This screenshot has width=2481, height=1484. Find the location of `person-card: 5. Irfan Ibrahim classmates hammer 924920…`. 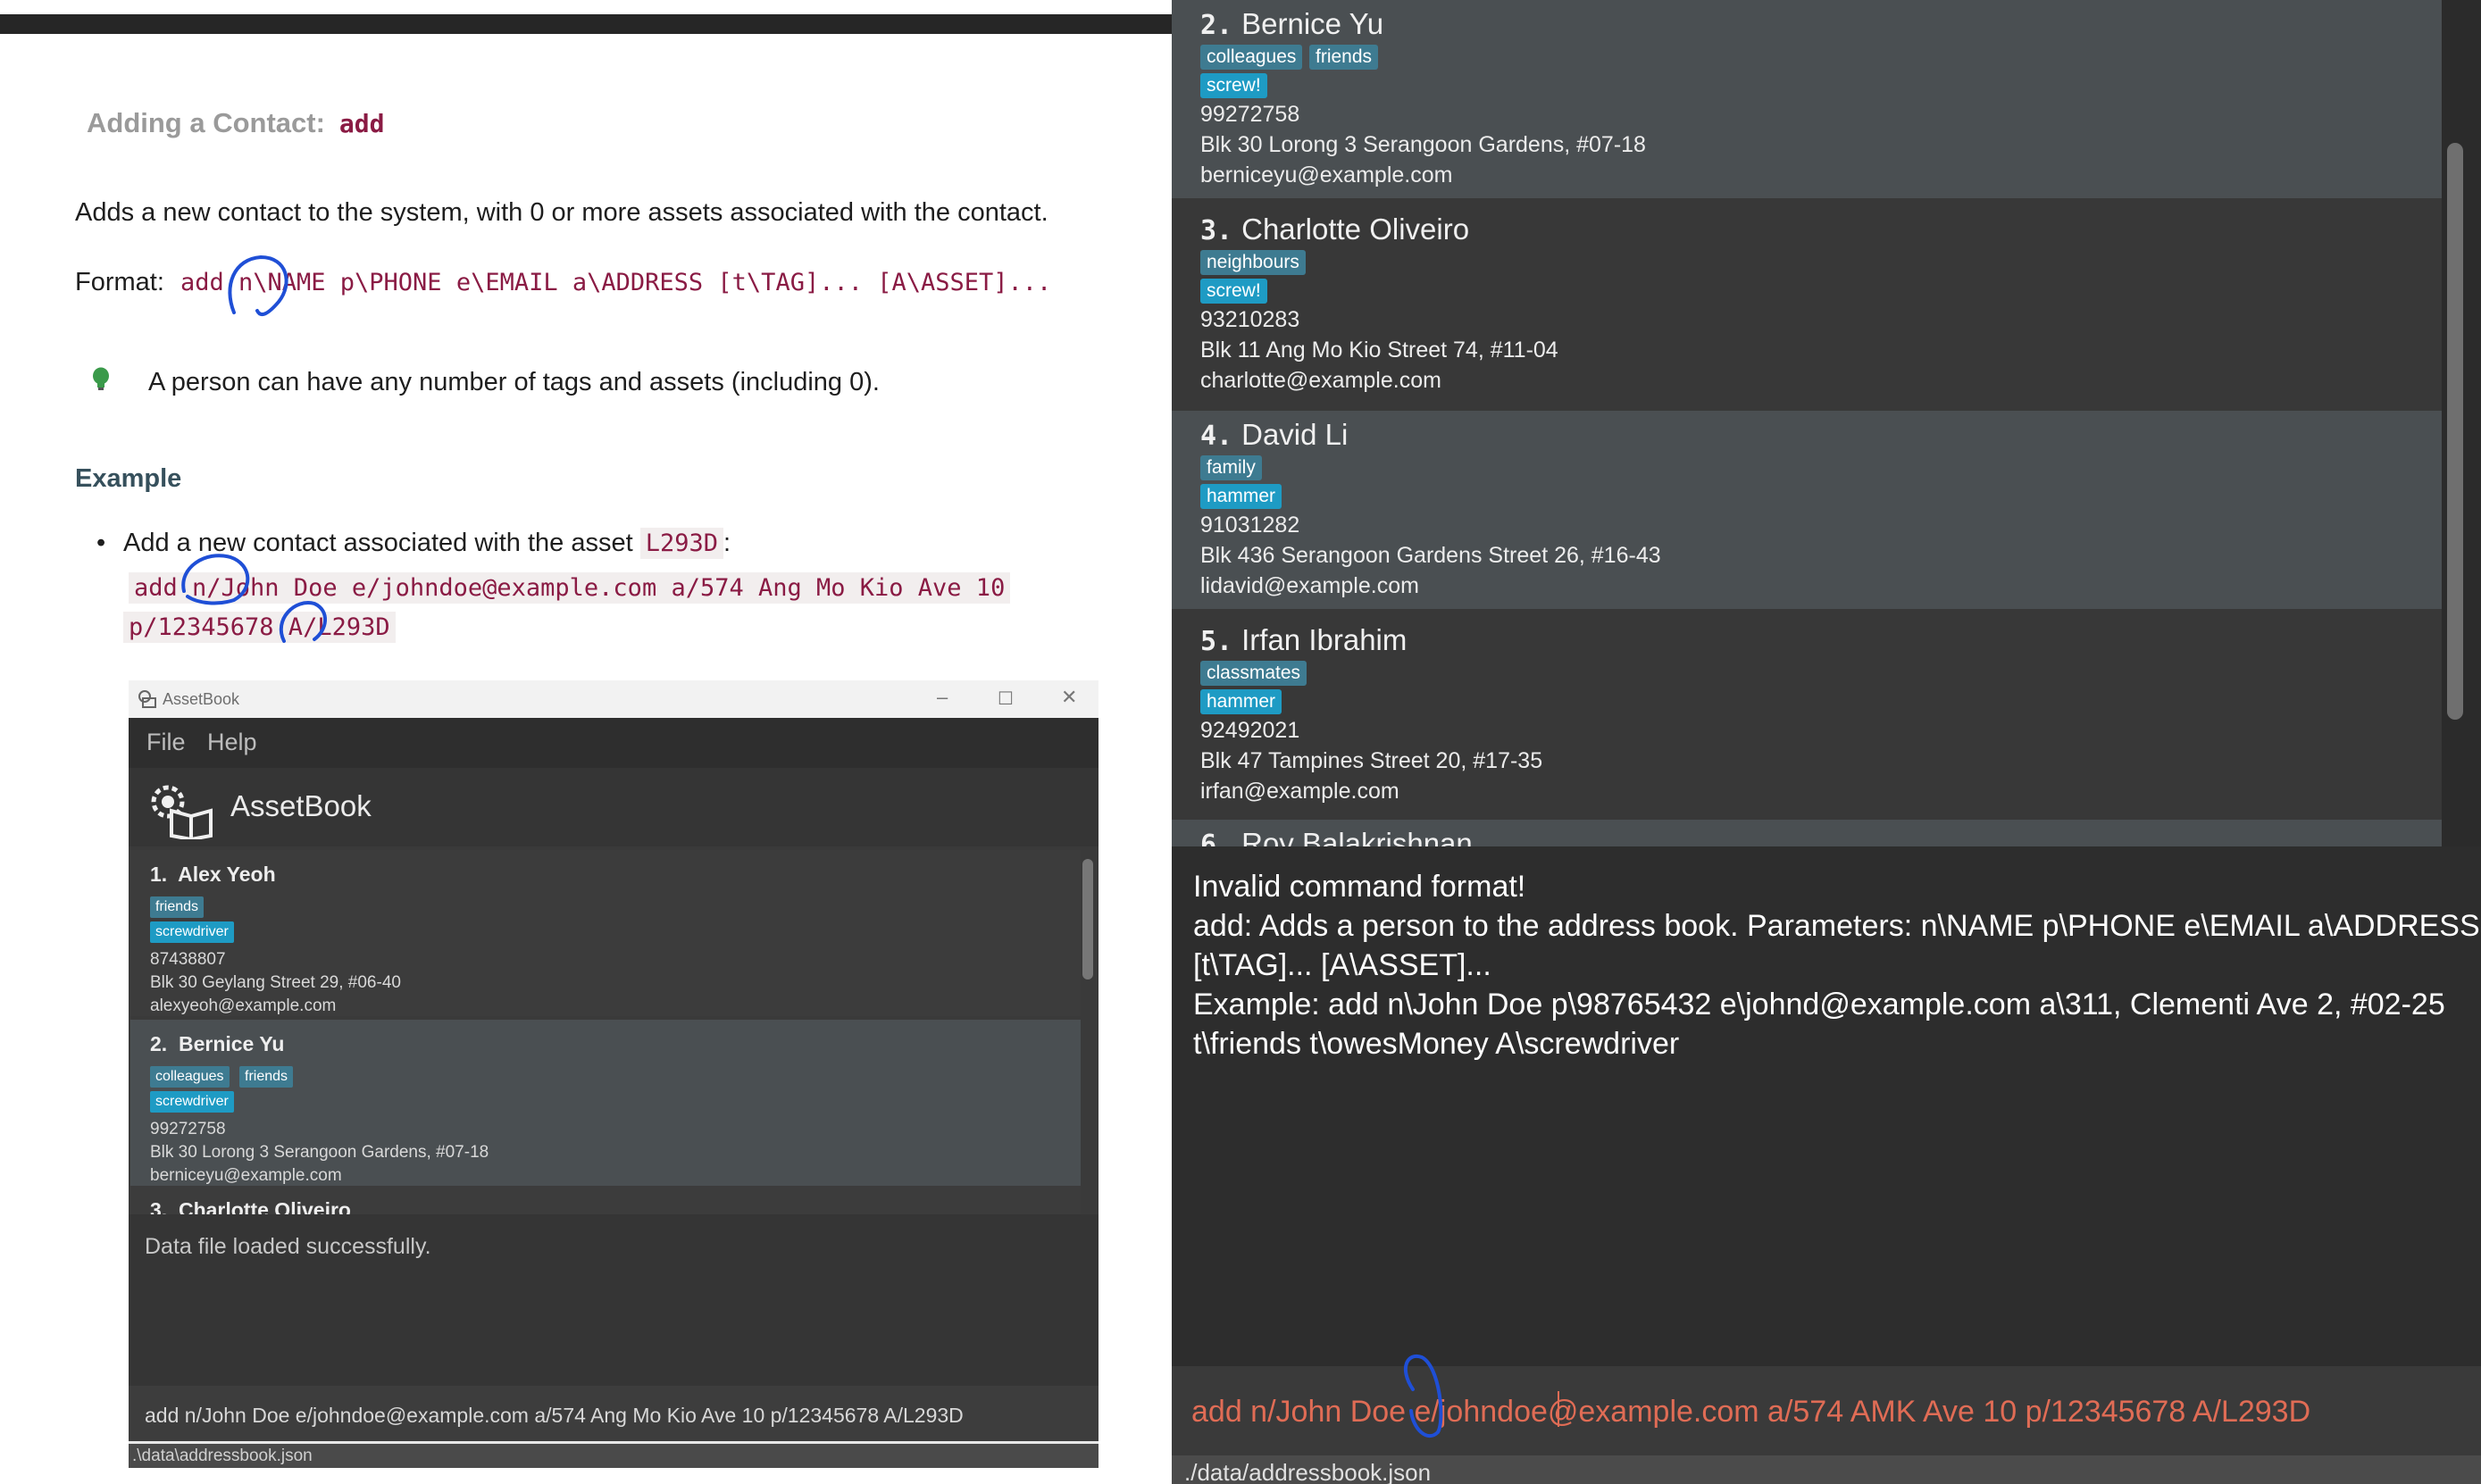

person-card: 5. Irfan Ibrahim classmates hammer 924920… is located at coordinates (1807, 715).